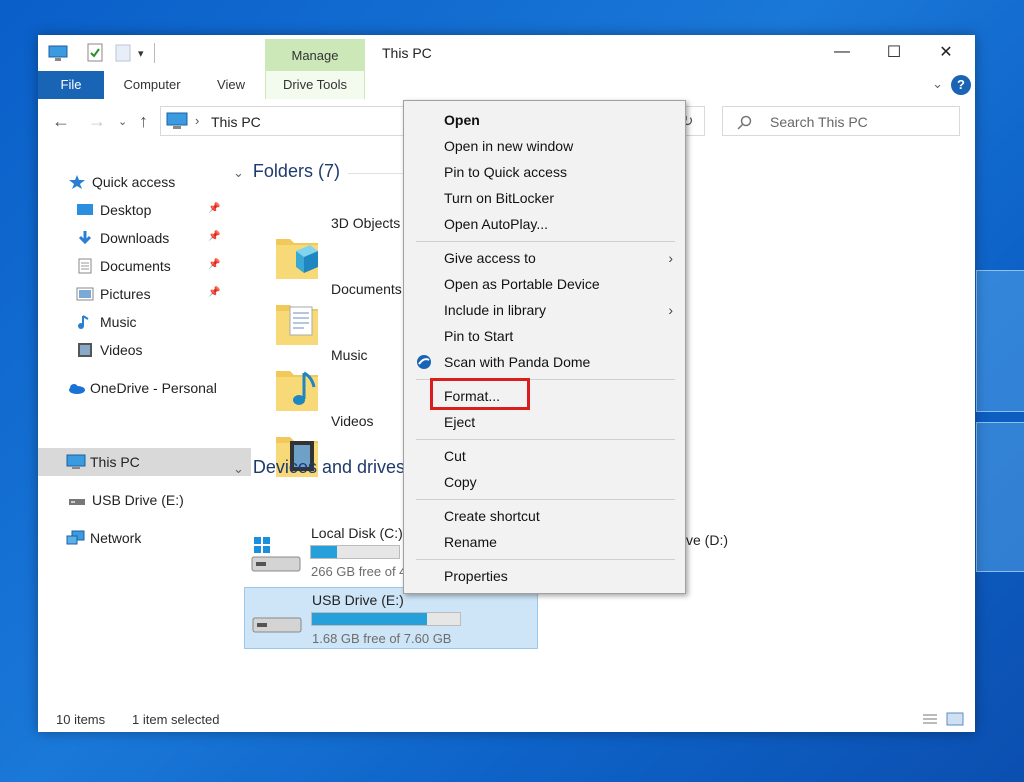 The height and width of the screenshot is (782, 1024). What do you see at coordinates (544, 258) in the screenshot?
I see `menu-item-give-access: Give access to ›` at bounding box center [544, 258].